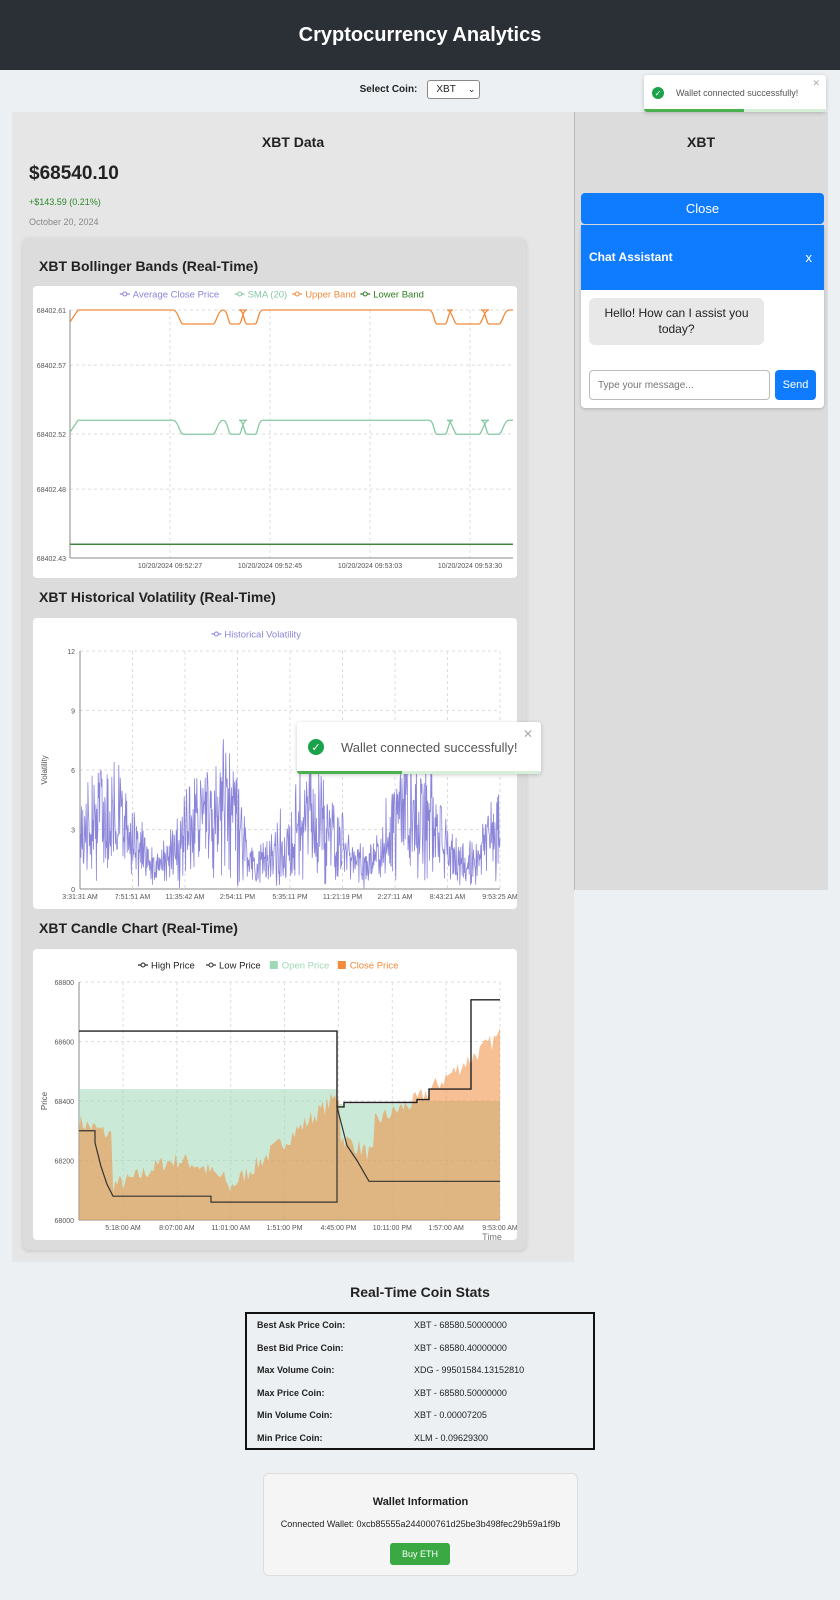 Image resolution: width=840 pixels, height=1600 pixels. Describe the element at coordinates (291, 317) in the screenshot. I see `upper-band-line` at that location.